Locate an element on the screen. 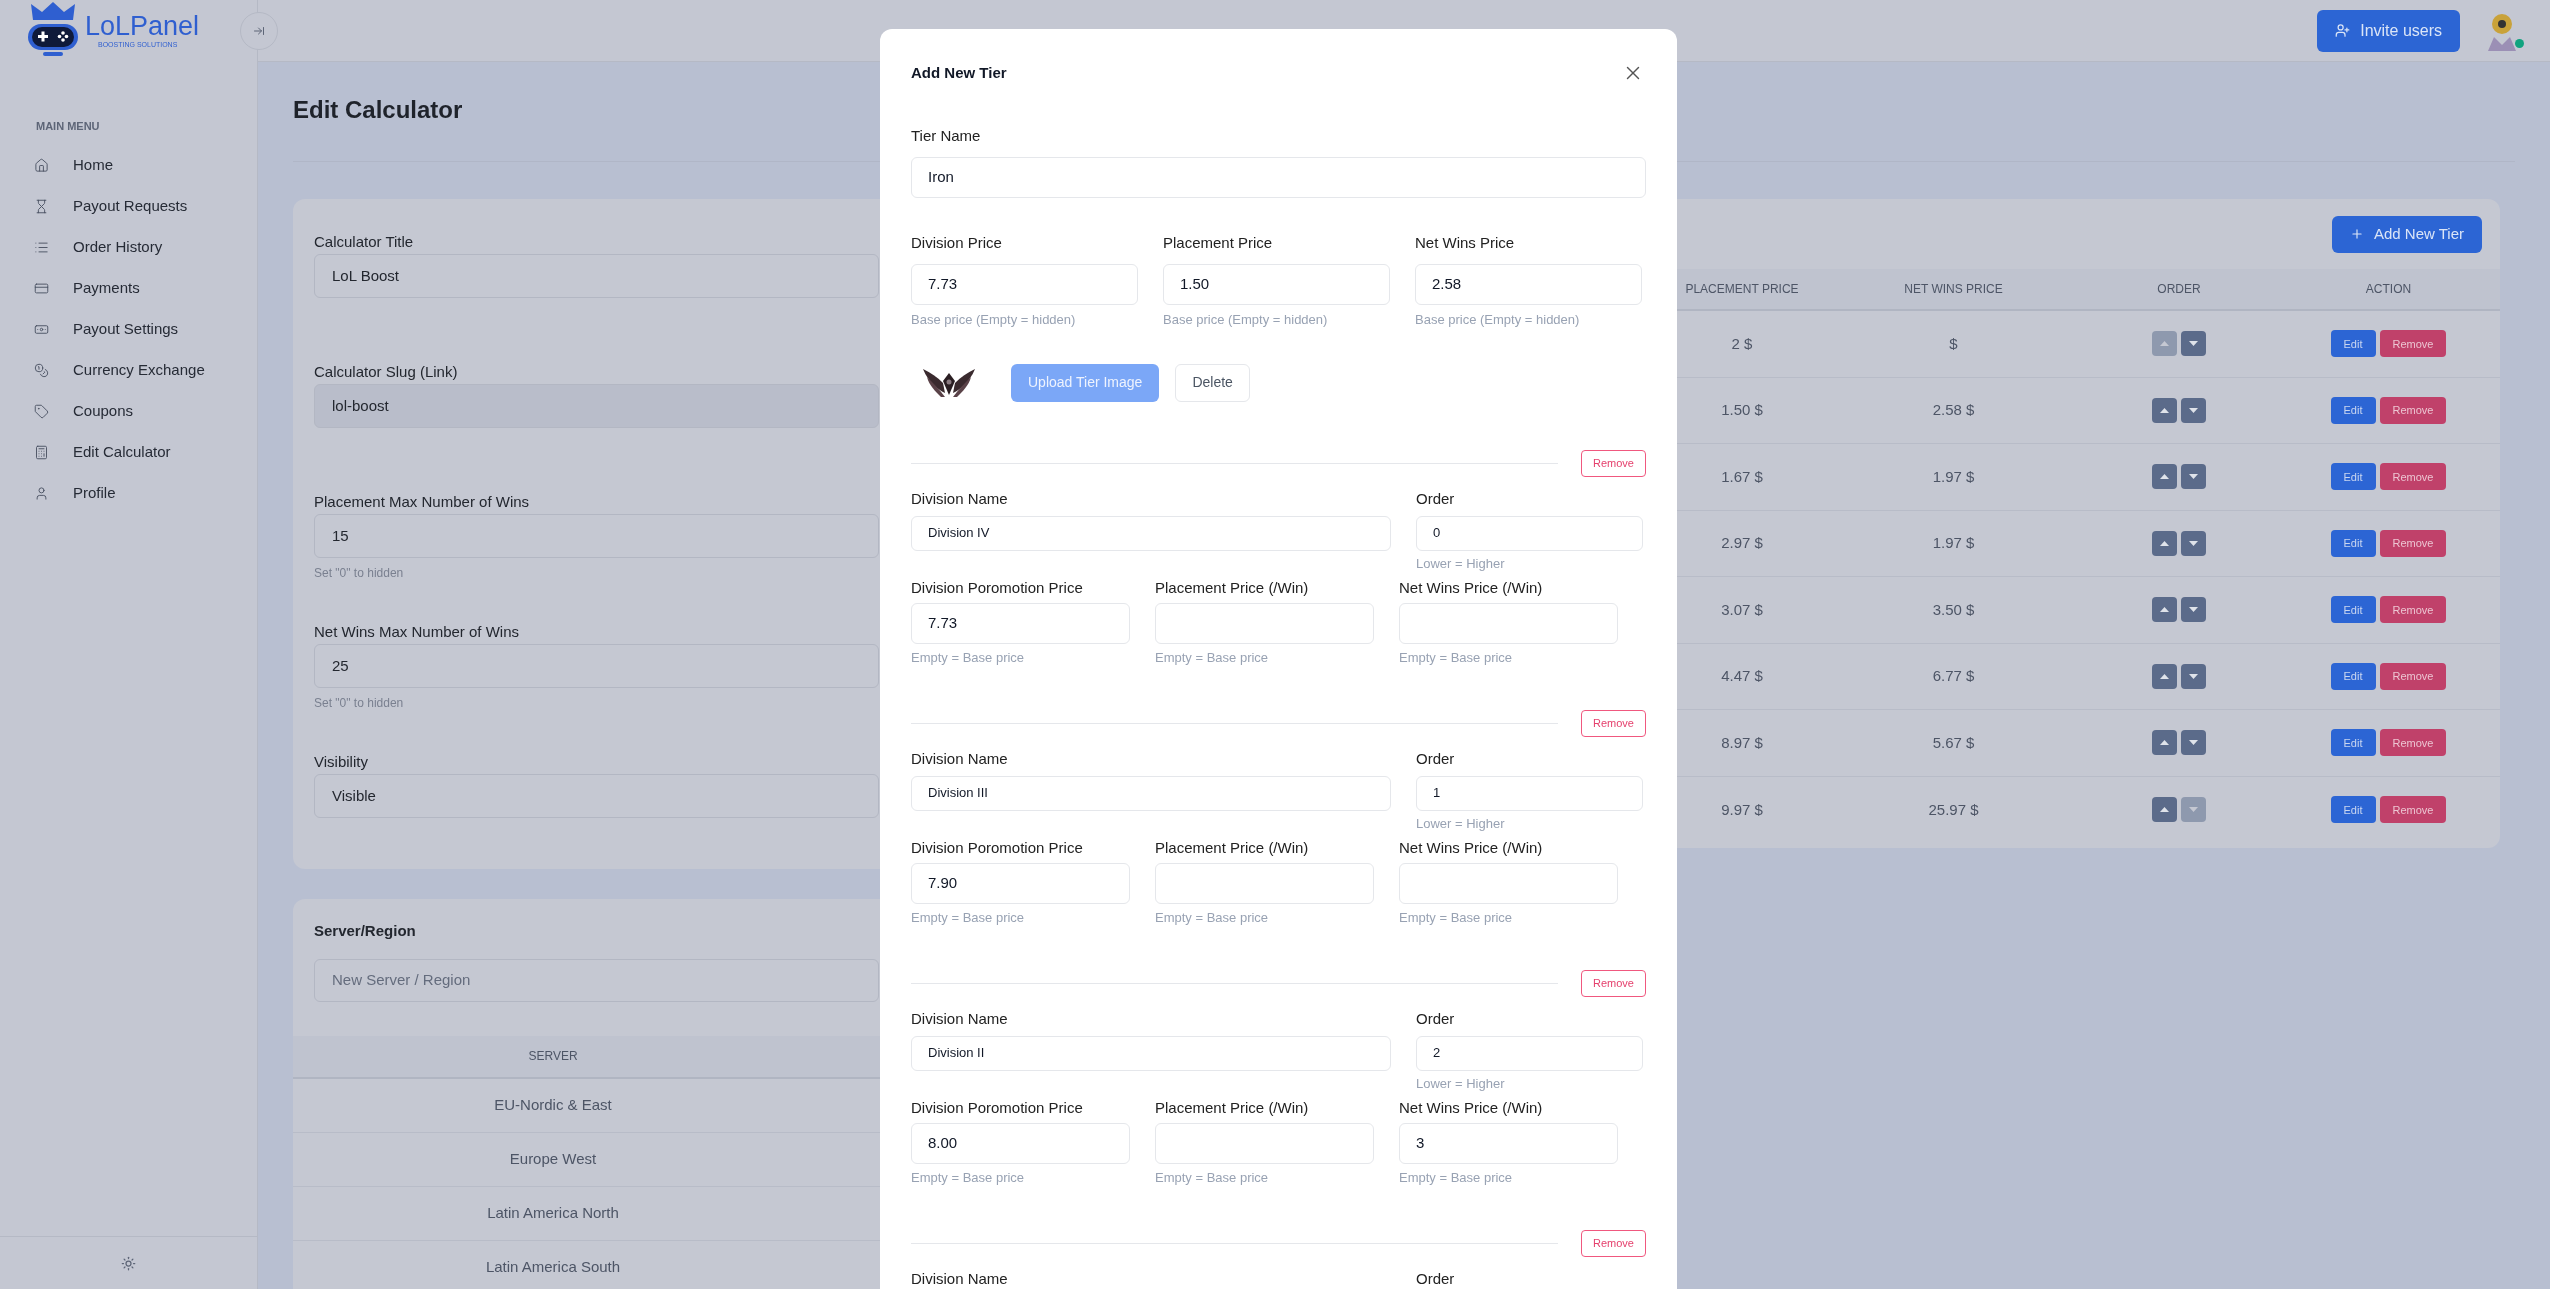 This screenshot has width=2550, height=1289. input-field: 25 is located at coordinates (596, 666).